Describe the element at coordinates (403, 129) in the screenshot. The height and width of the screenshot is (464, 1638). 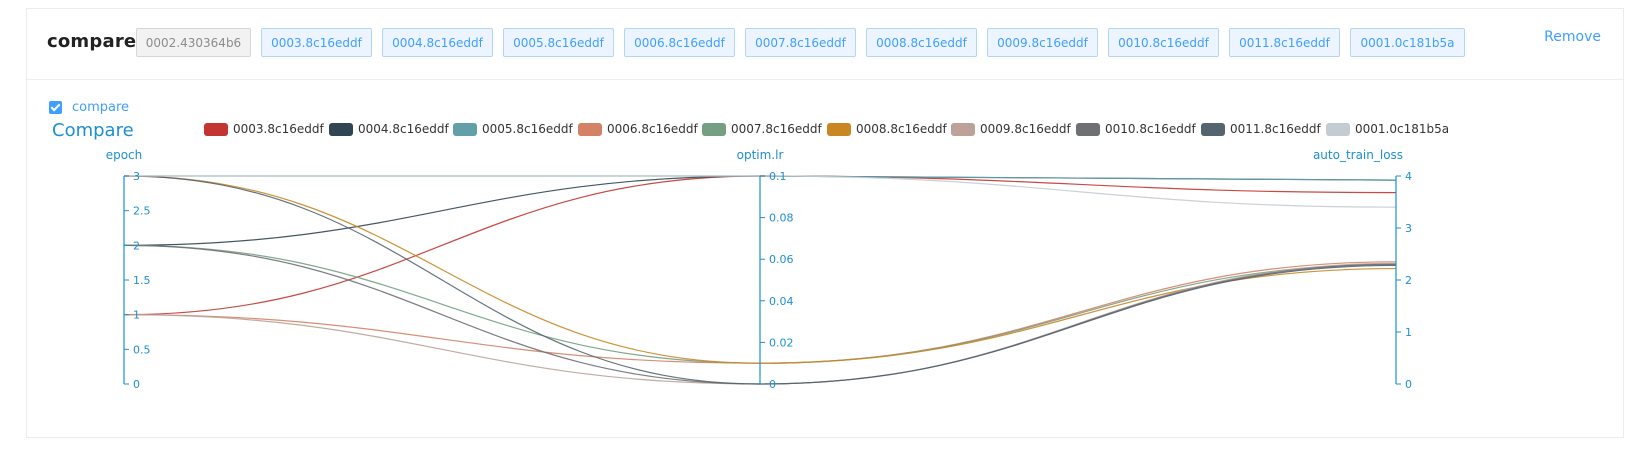
I see `legend-label: 0004.8c16eddf` at that location.